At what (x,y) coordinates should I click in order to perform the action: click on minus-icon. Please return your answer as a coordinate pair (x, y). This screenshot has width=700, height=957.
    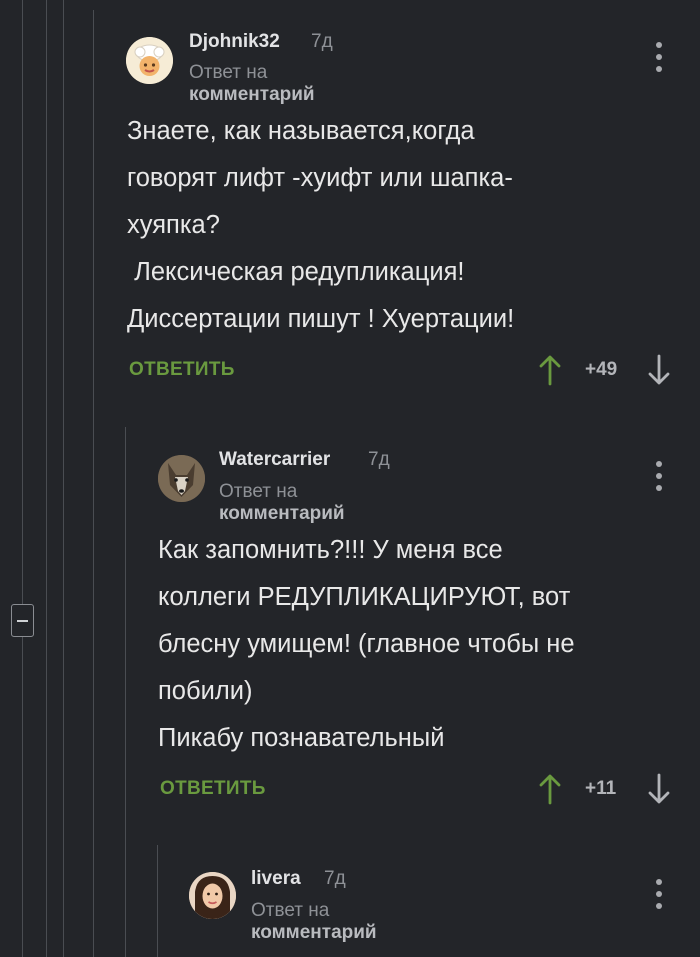
    Looking at the image, I should click on (22, 620).